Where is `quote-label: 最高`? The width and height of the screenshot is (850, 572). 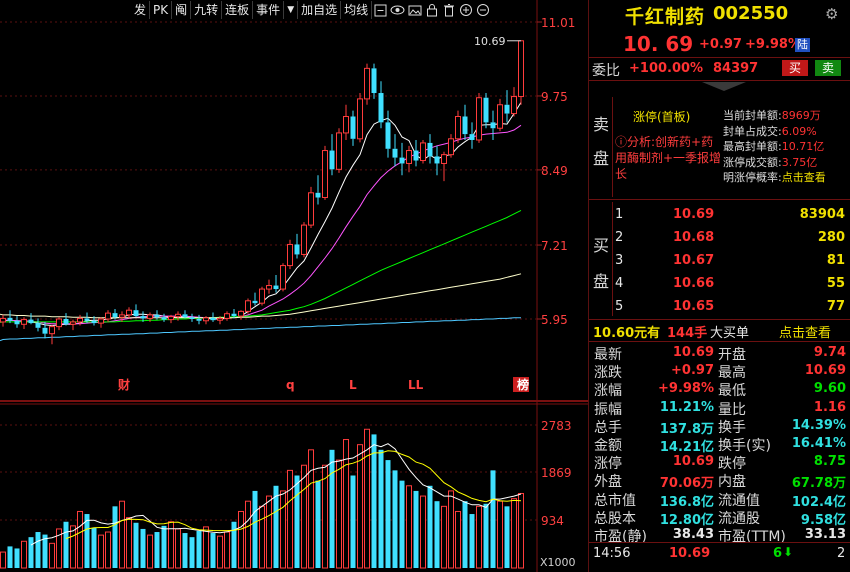
quote-label: 最高 is located at coordinates (732, 373).